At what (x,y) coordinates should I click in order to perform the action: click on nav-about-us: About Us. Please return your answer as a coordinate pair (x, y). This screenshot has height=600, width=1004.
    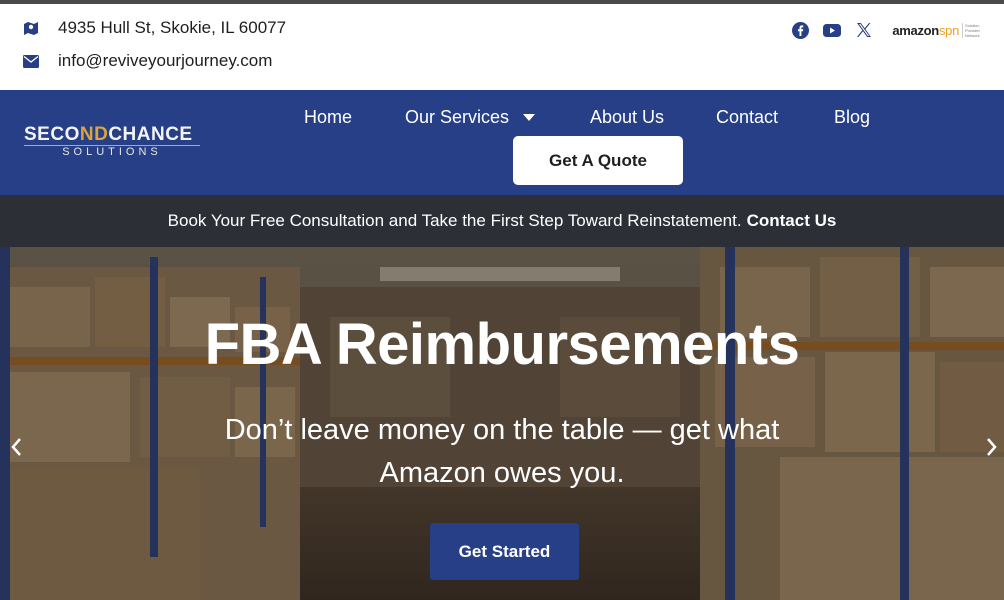
    Looking at the image, I should click on (627, 117).